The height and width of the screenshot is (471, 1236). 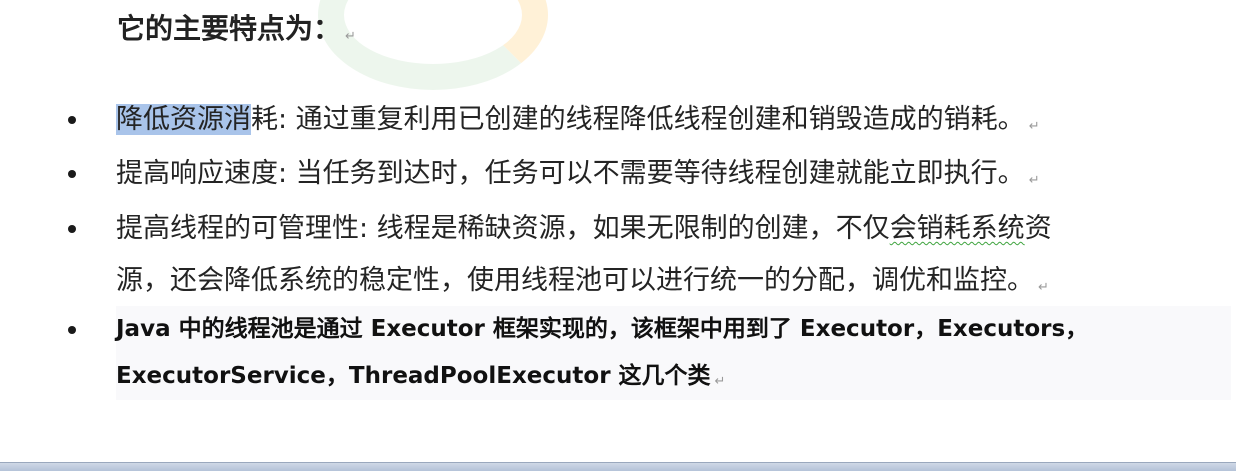 What do you see at coordinates (618, 466) in the screenshot?
I see `window-bottom-bar` at bounding box center [618, 466].